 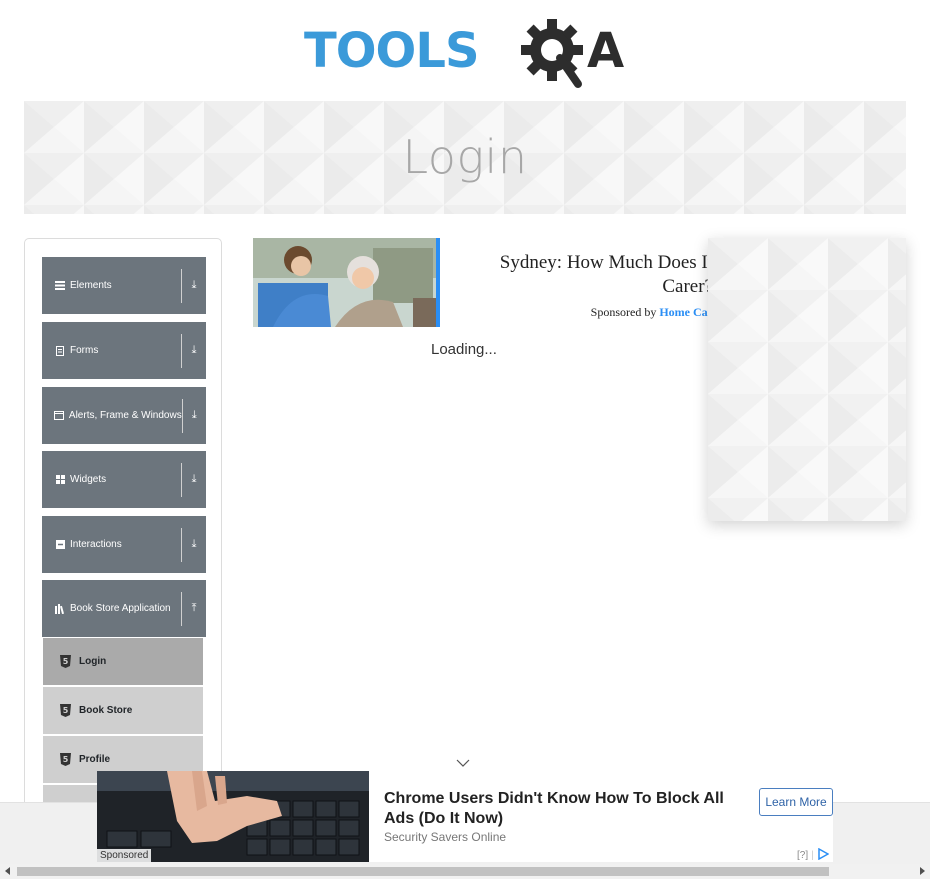 I want to click on group-alerts-frame-windows: Alerts, Frame & Windows ⤓, so click(x=124, y=415).